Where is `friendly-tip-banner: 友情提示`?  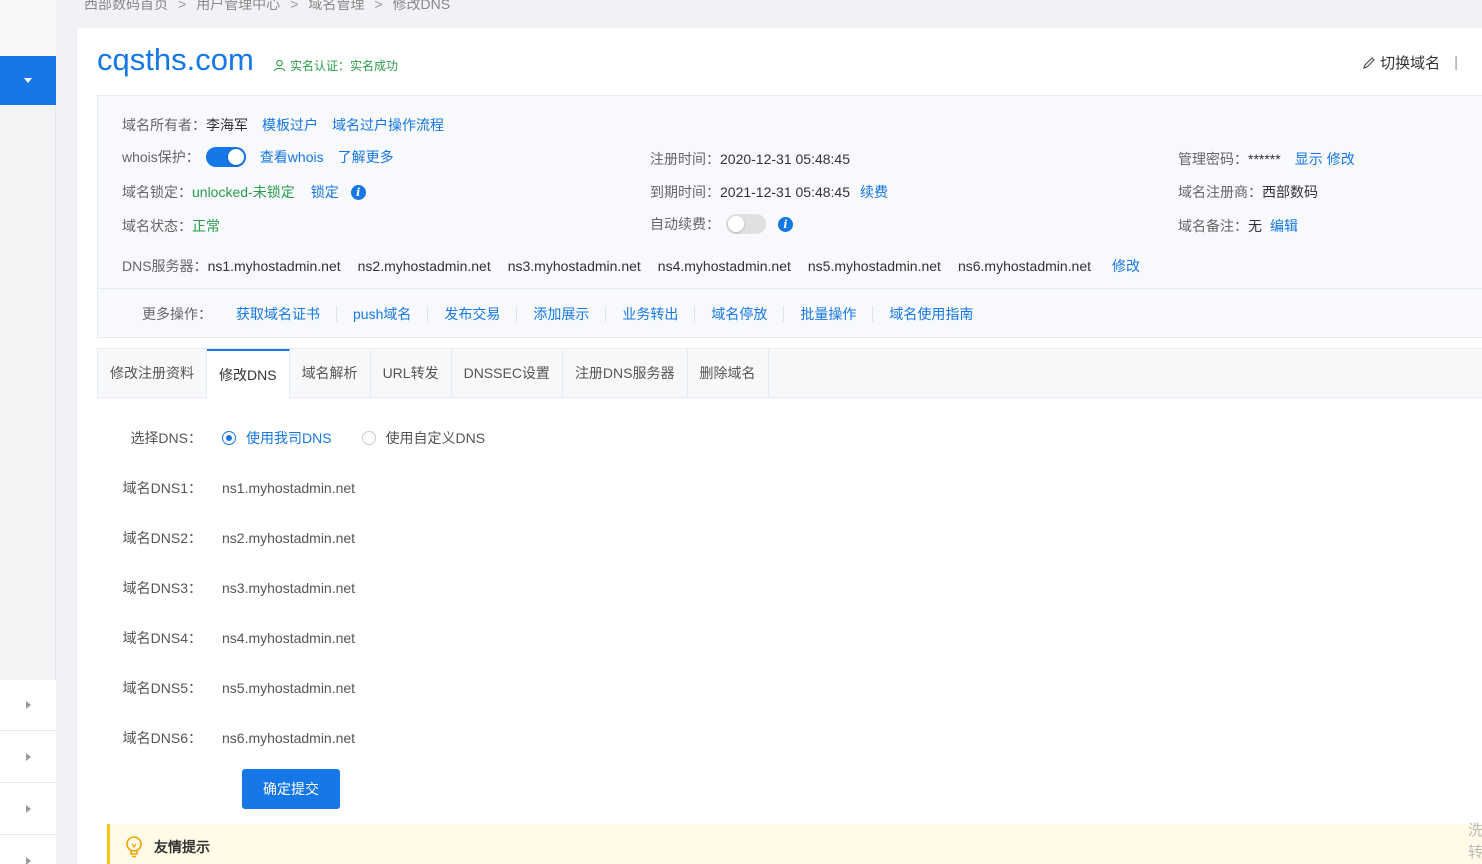
friendly-tip-banner: 友情提示 is located at coordinates (794, 844).